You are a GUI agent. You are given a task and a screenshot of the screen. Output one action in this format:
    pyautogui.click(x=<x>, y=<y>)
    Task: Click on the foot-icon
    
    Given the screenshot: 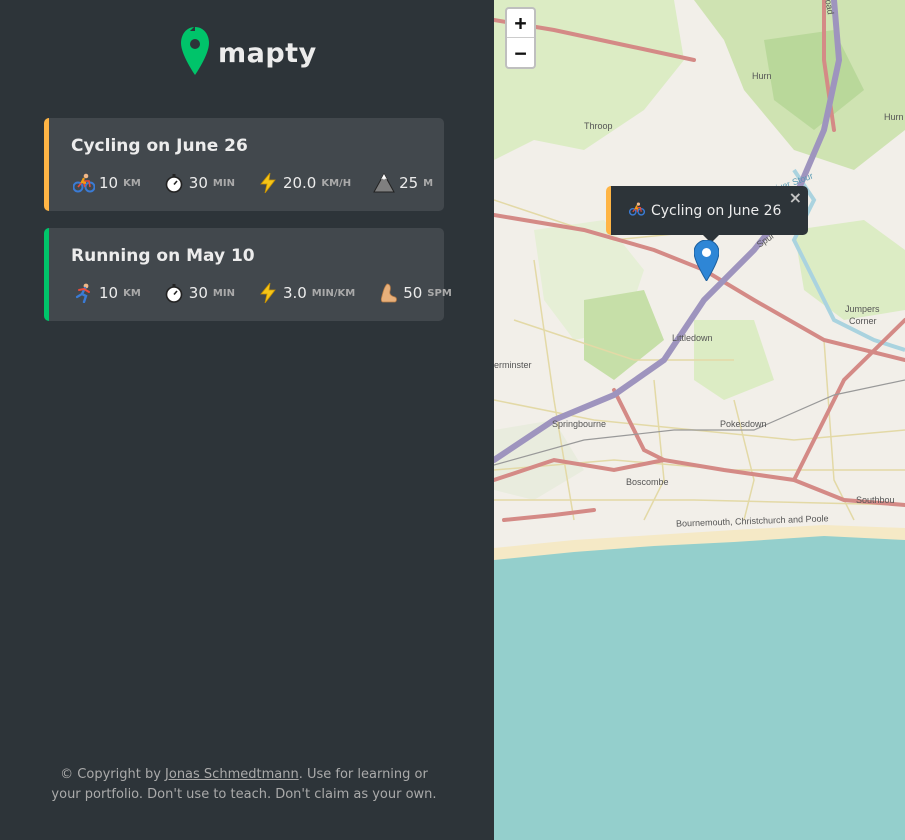 What is the action you would take?
    pyautogui.click(x=388, y=293)
    